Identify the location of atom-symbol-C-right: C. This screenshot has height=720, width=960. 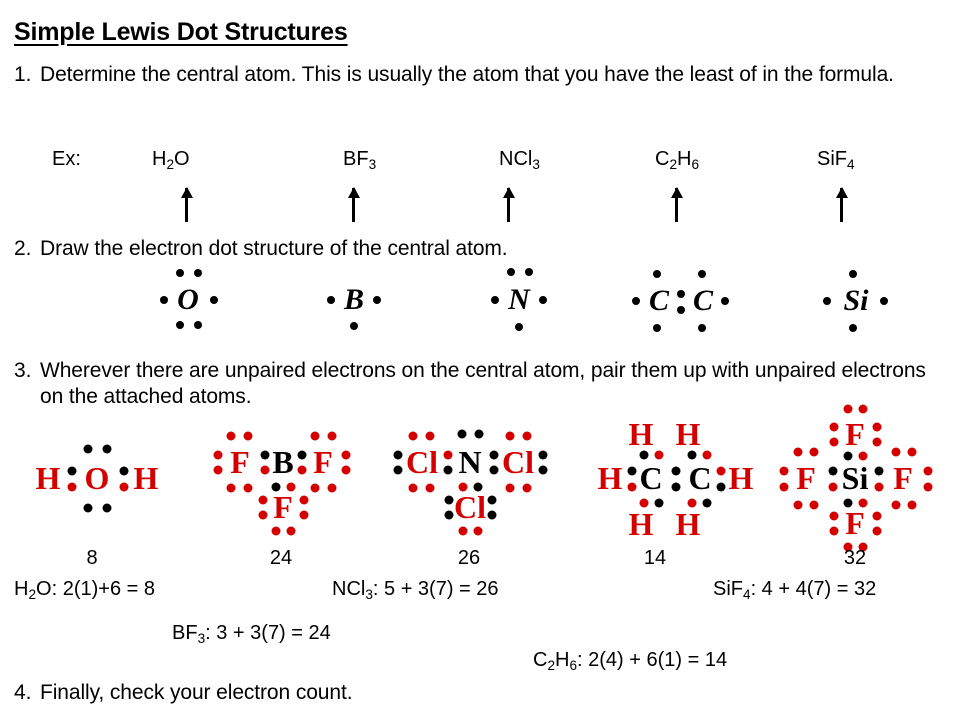
(700, 478).